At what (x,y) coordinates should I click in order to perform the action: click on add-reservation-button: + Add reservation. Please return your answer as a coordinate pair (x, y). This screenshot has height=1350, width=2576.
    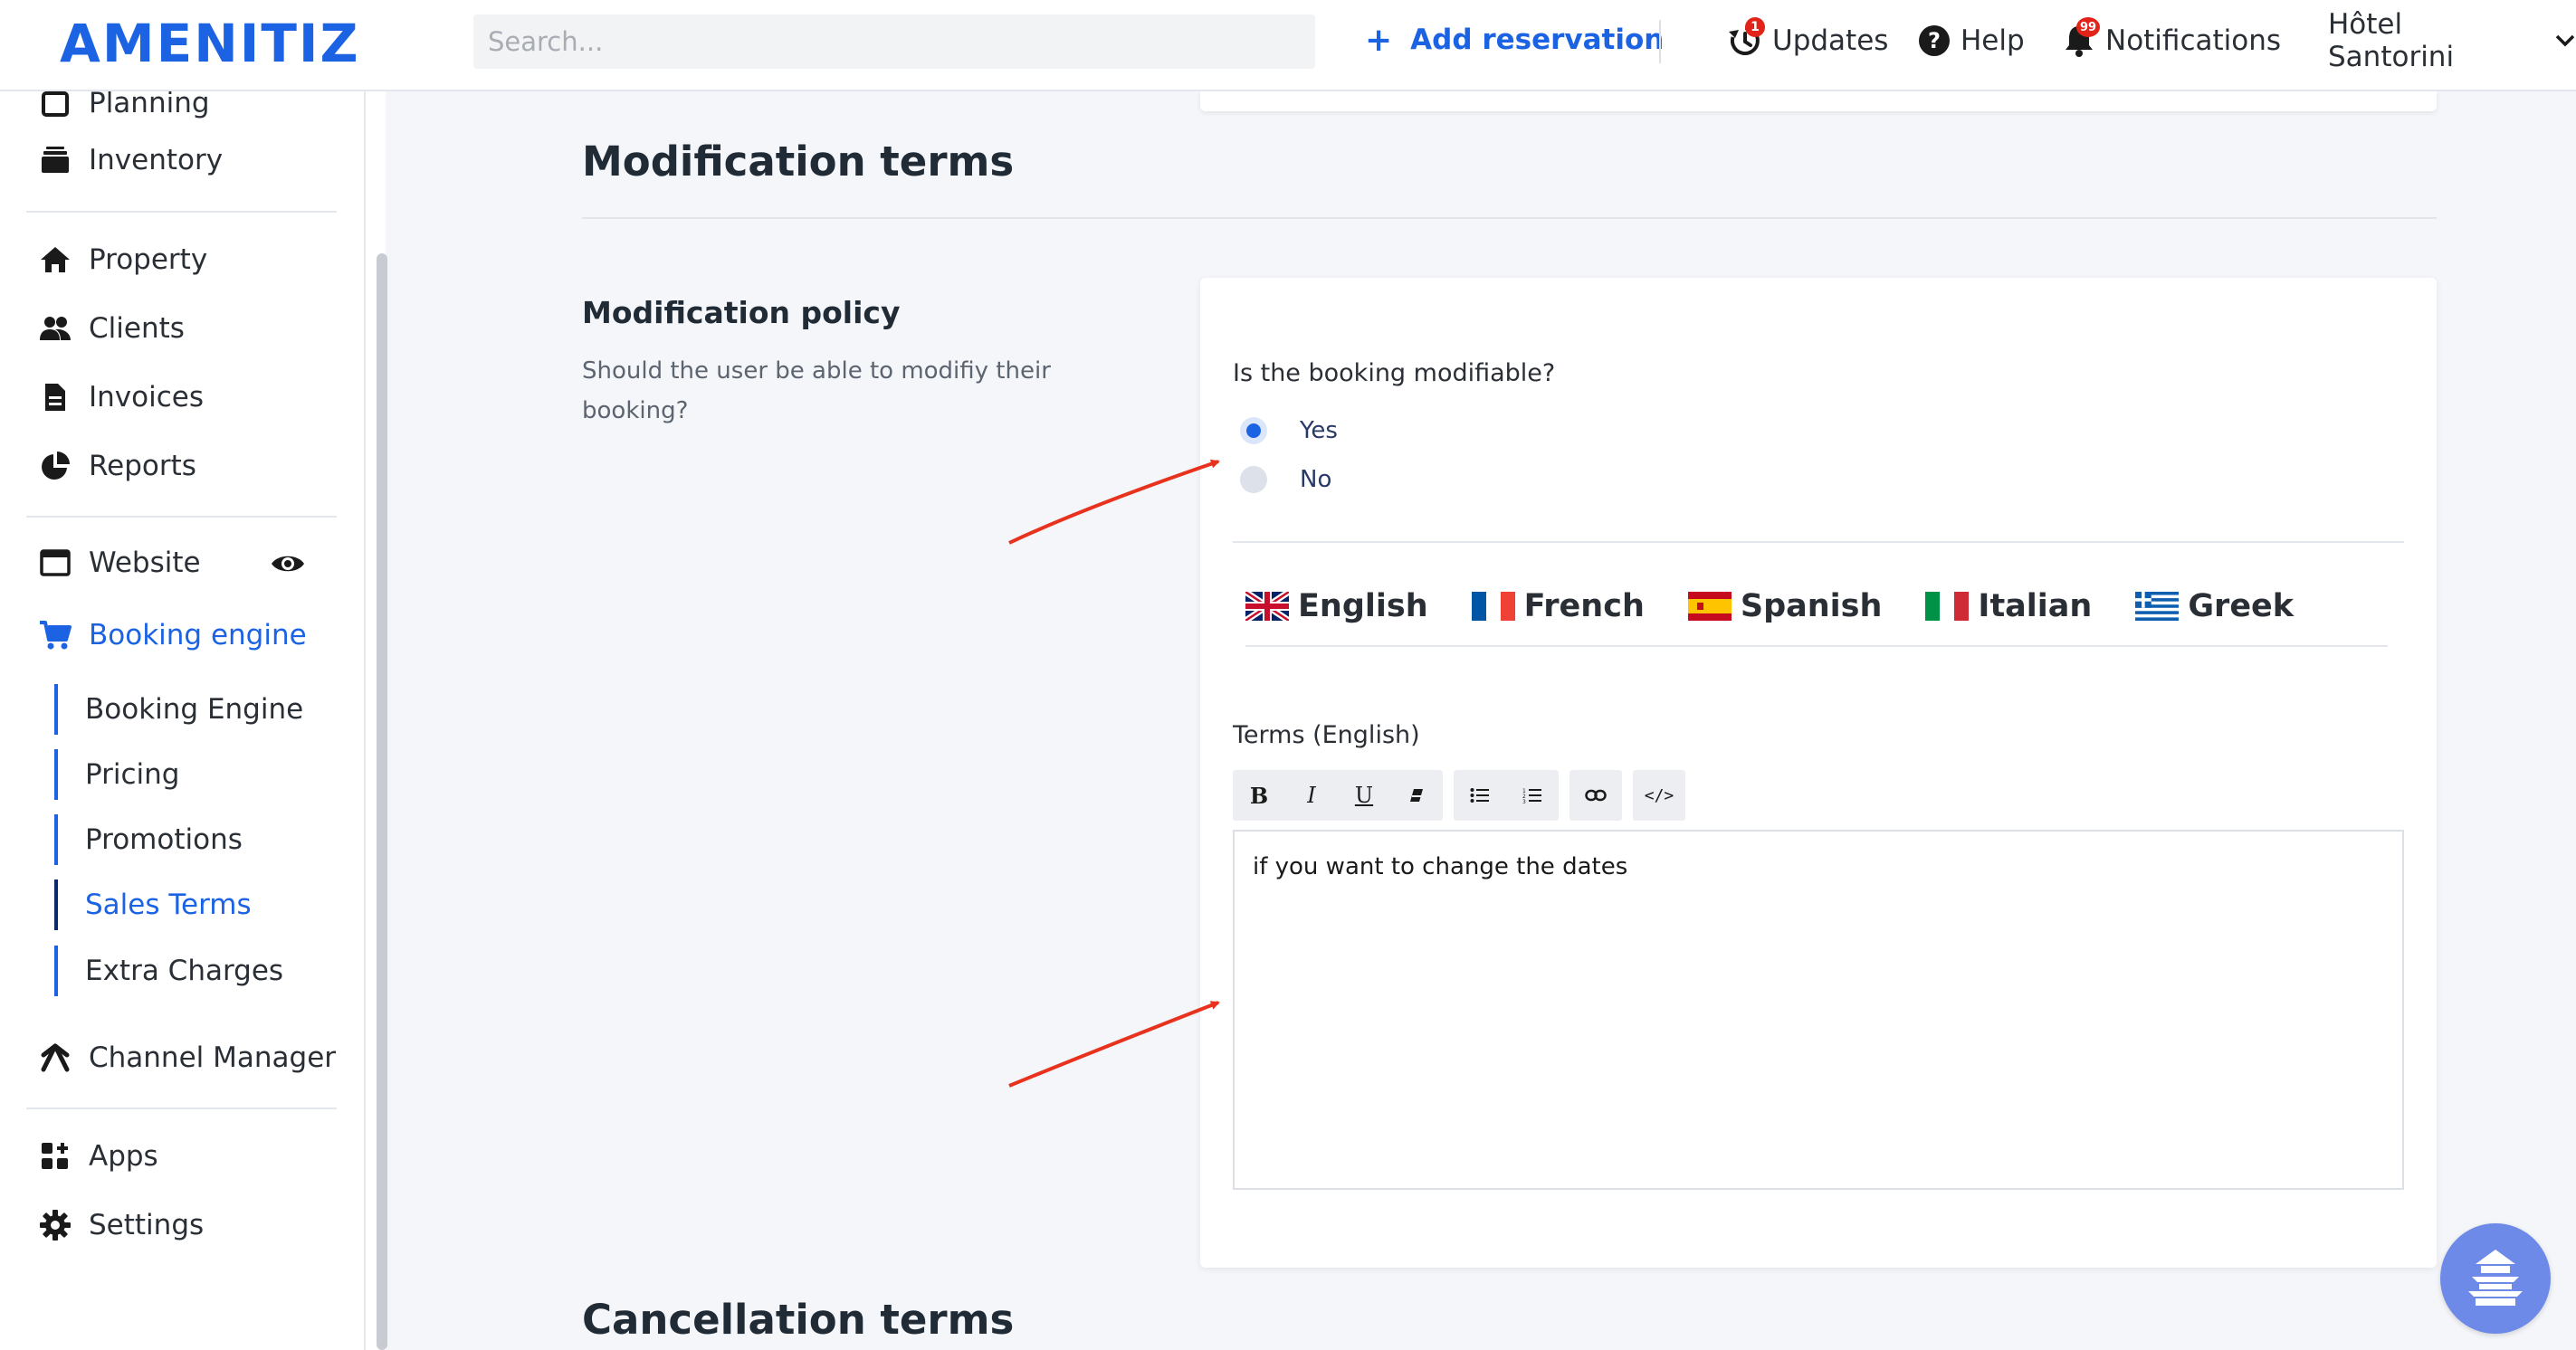
    Looking at the image, I should click on (1515, 40).